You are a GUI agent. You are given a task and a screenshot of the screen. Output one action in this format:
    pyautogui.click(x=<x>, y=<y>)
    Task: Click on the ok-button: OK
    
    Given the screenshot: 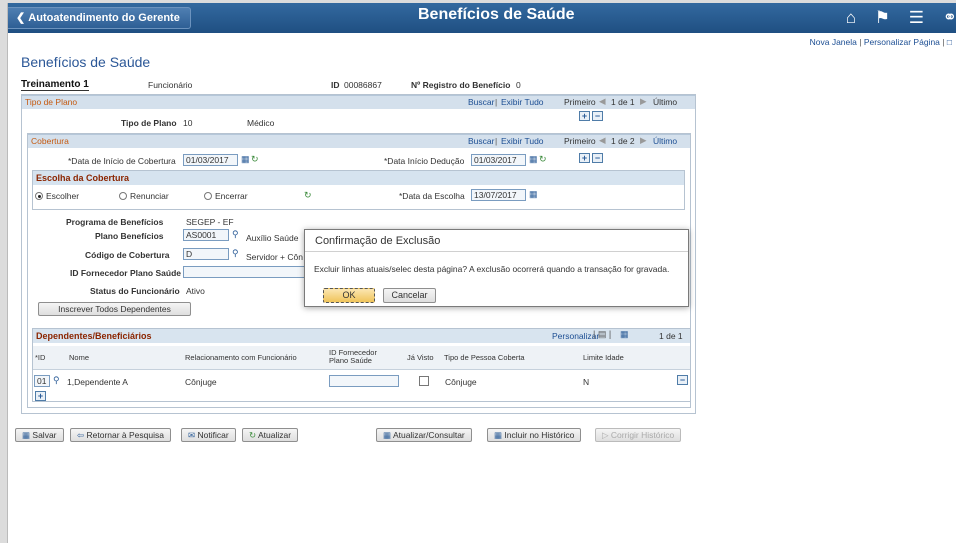 What is the action you would take?
    pyautogui.click(x=349, y=295)
    